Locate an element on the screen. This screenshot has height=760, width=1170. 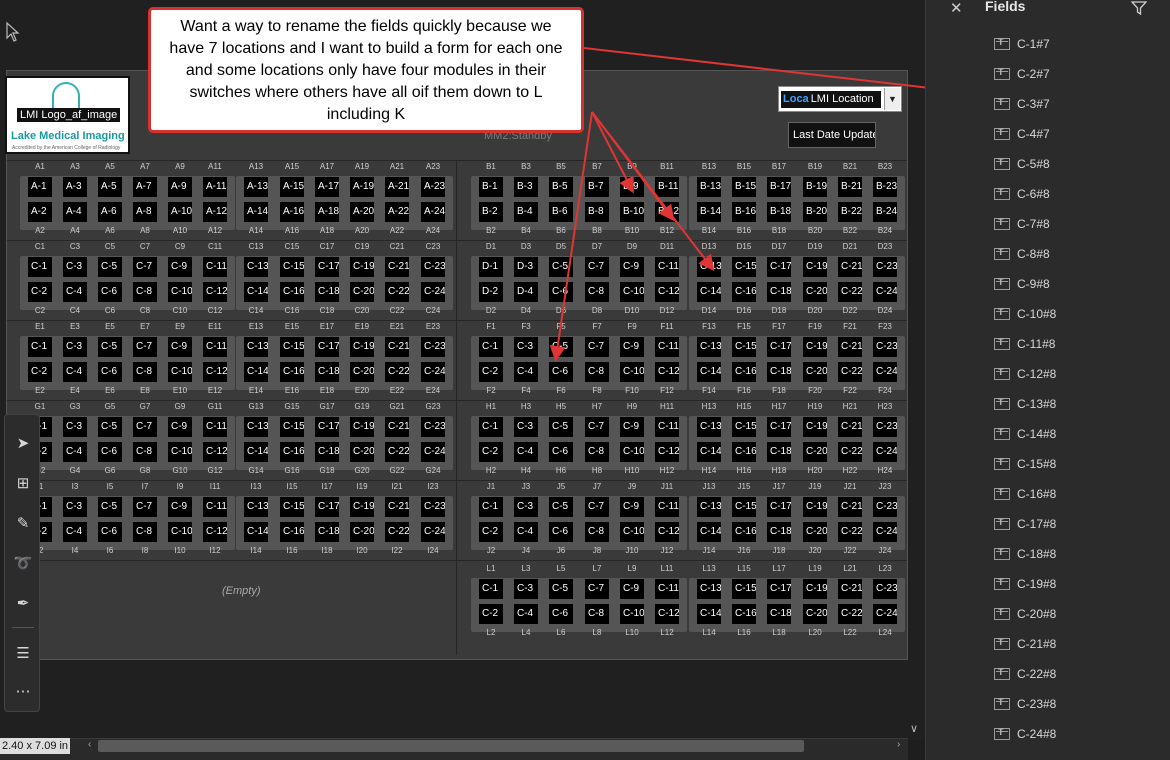
field-list-item: C-17#8 is located at coordinates (1025, 524).